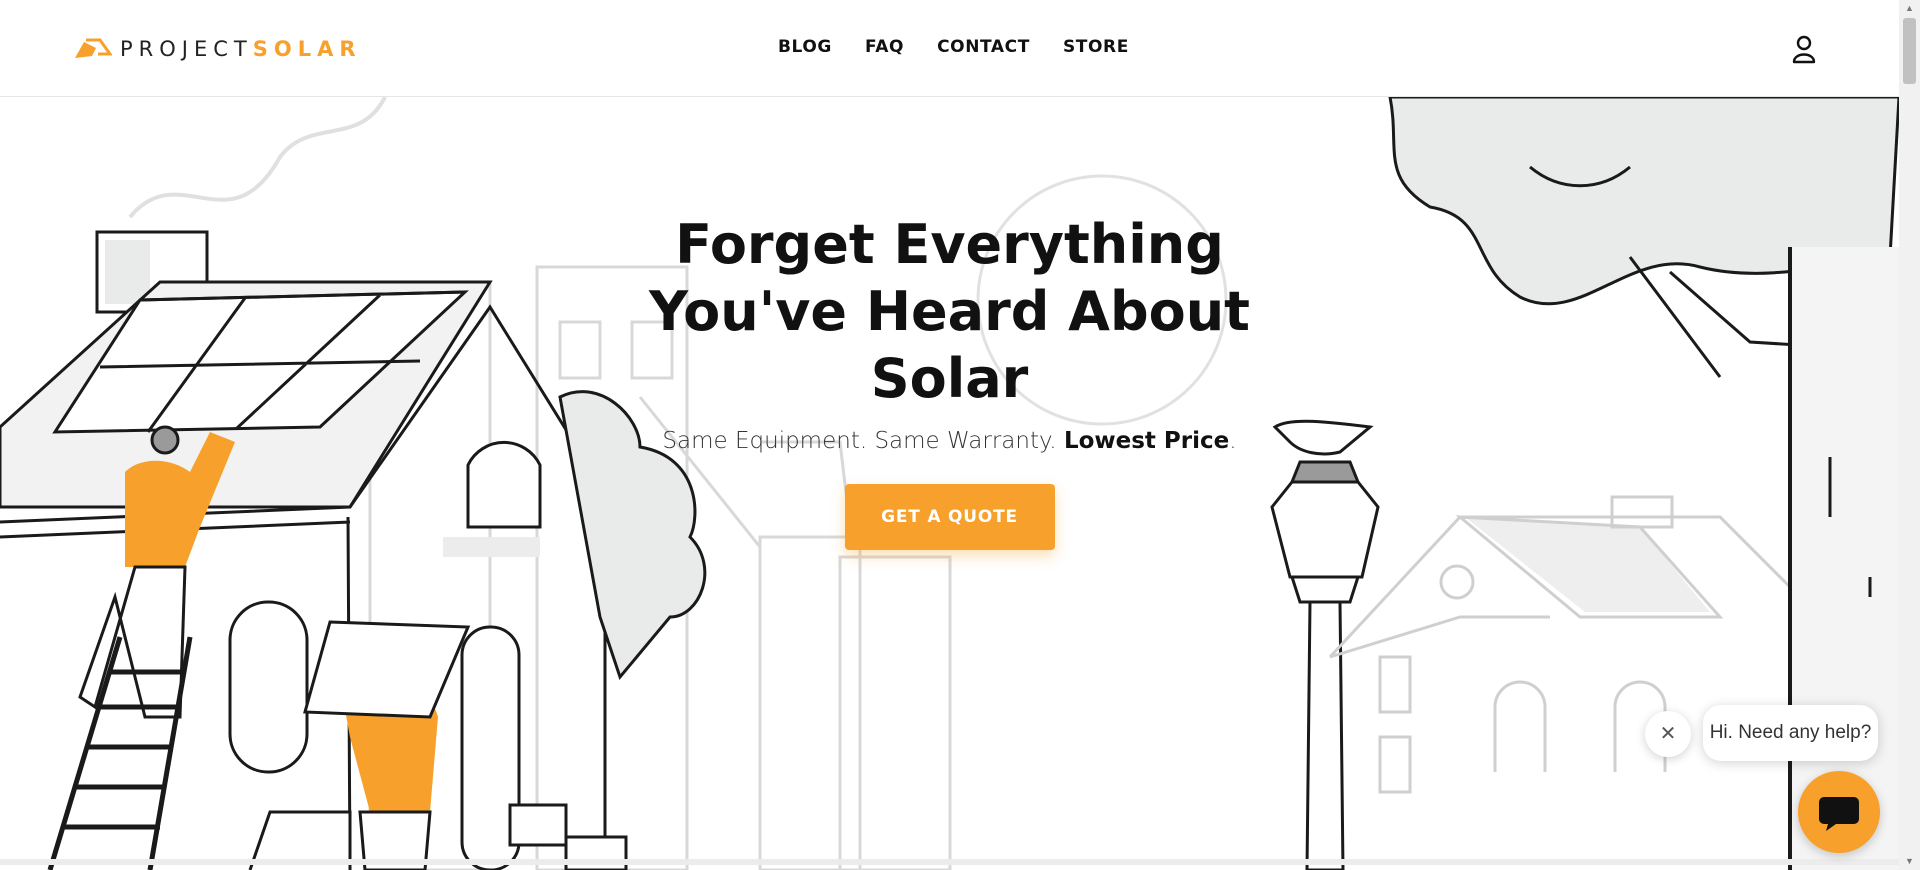  What do you see at coordinates (884, 47) in the screenshot?
I see `nav-faq: FAQ` at bounding box center [884, 47].